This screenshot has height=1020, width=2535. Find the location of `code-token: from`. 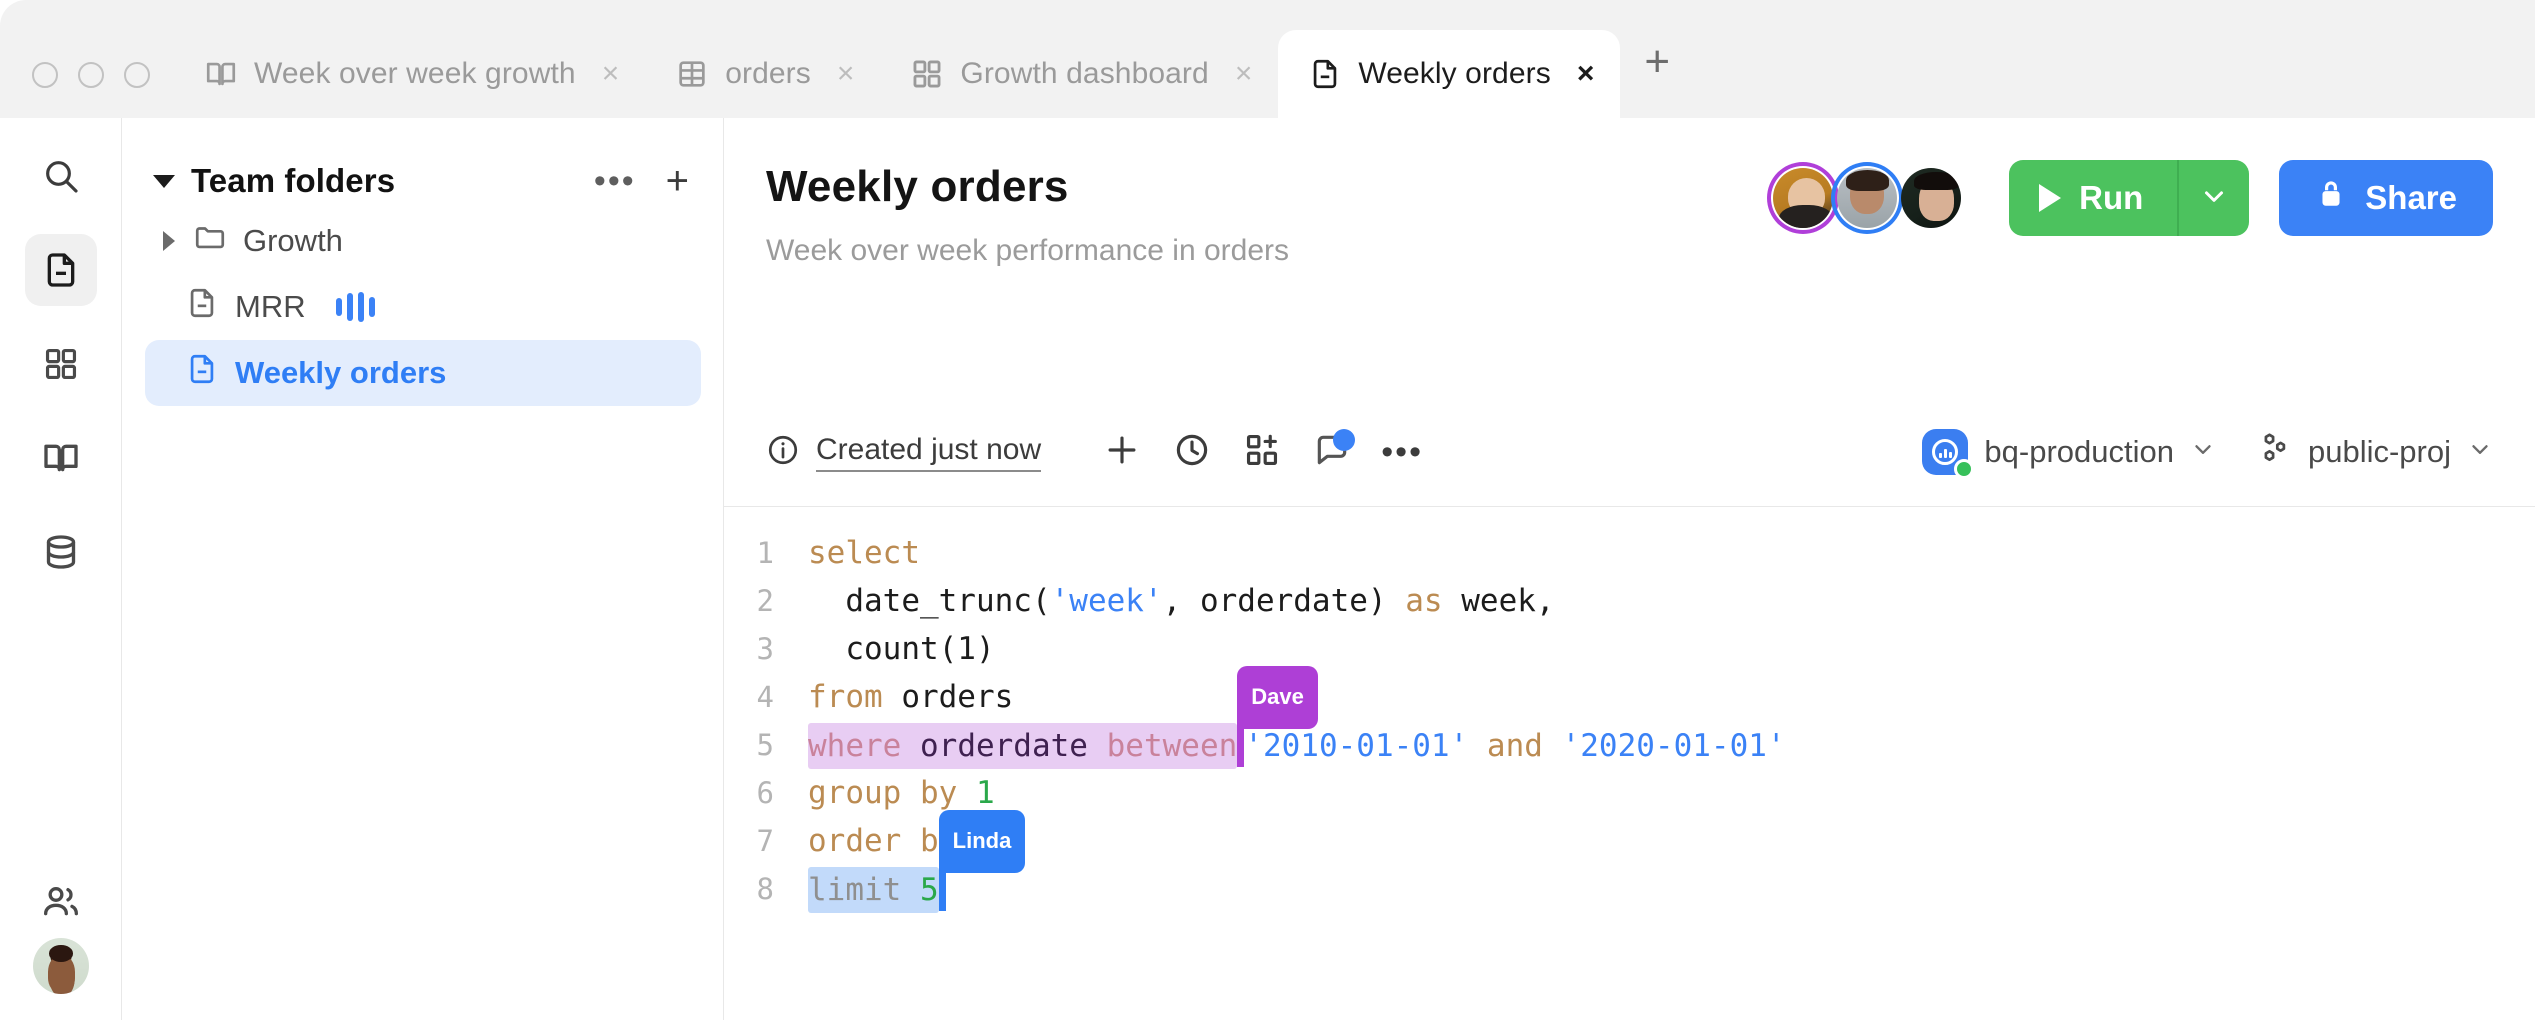

code-token: from is located at coordinates (845, 697).